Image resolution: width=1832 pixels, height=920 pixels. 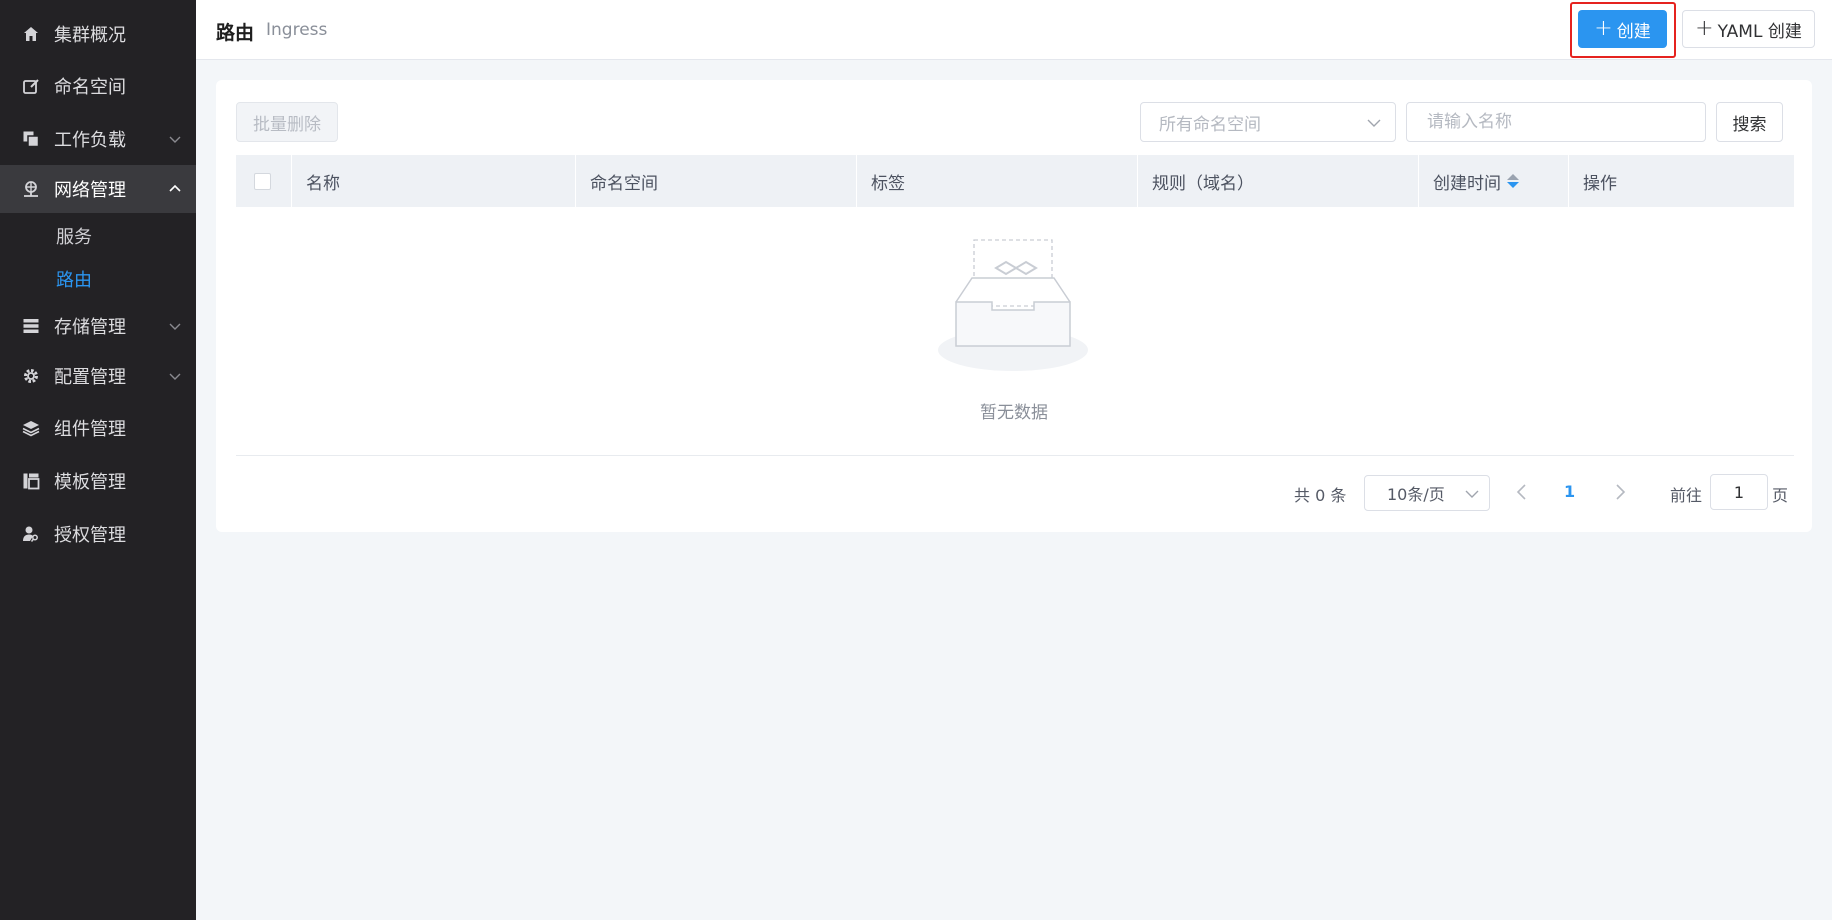 I want to click on page-subtitle: Ingress, so click(x=297, y=30).